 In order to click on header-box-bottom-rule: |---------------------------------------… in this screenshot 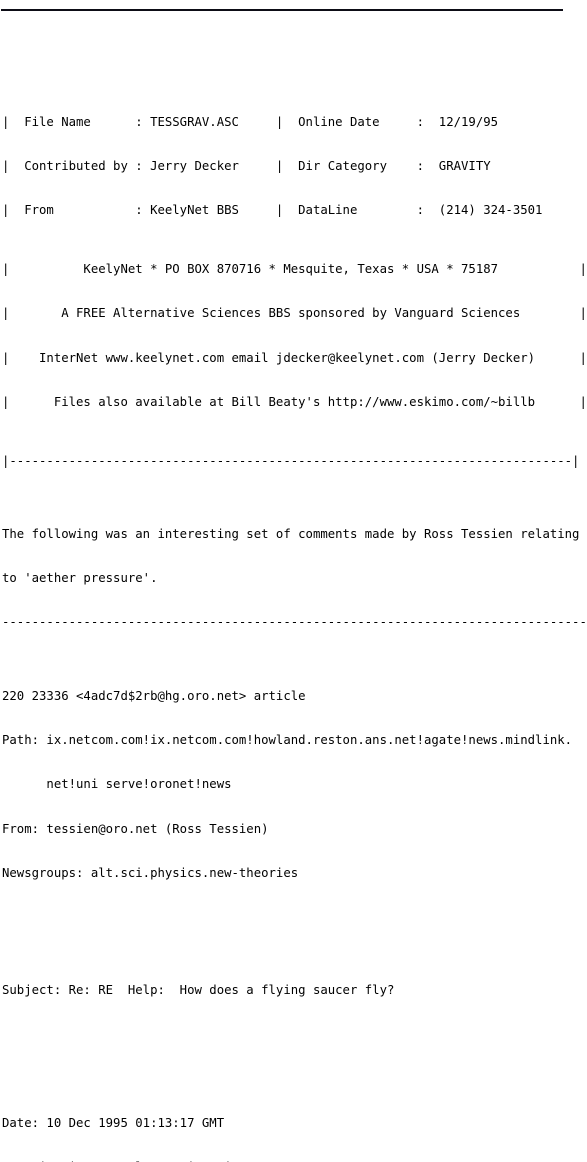, I will do `click(291, 460)`.